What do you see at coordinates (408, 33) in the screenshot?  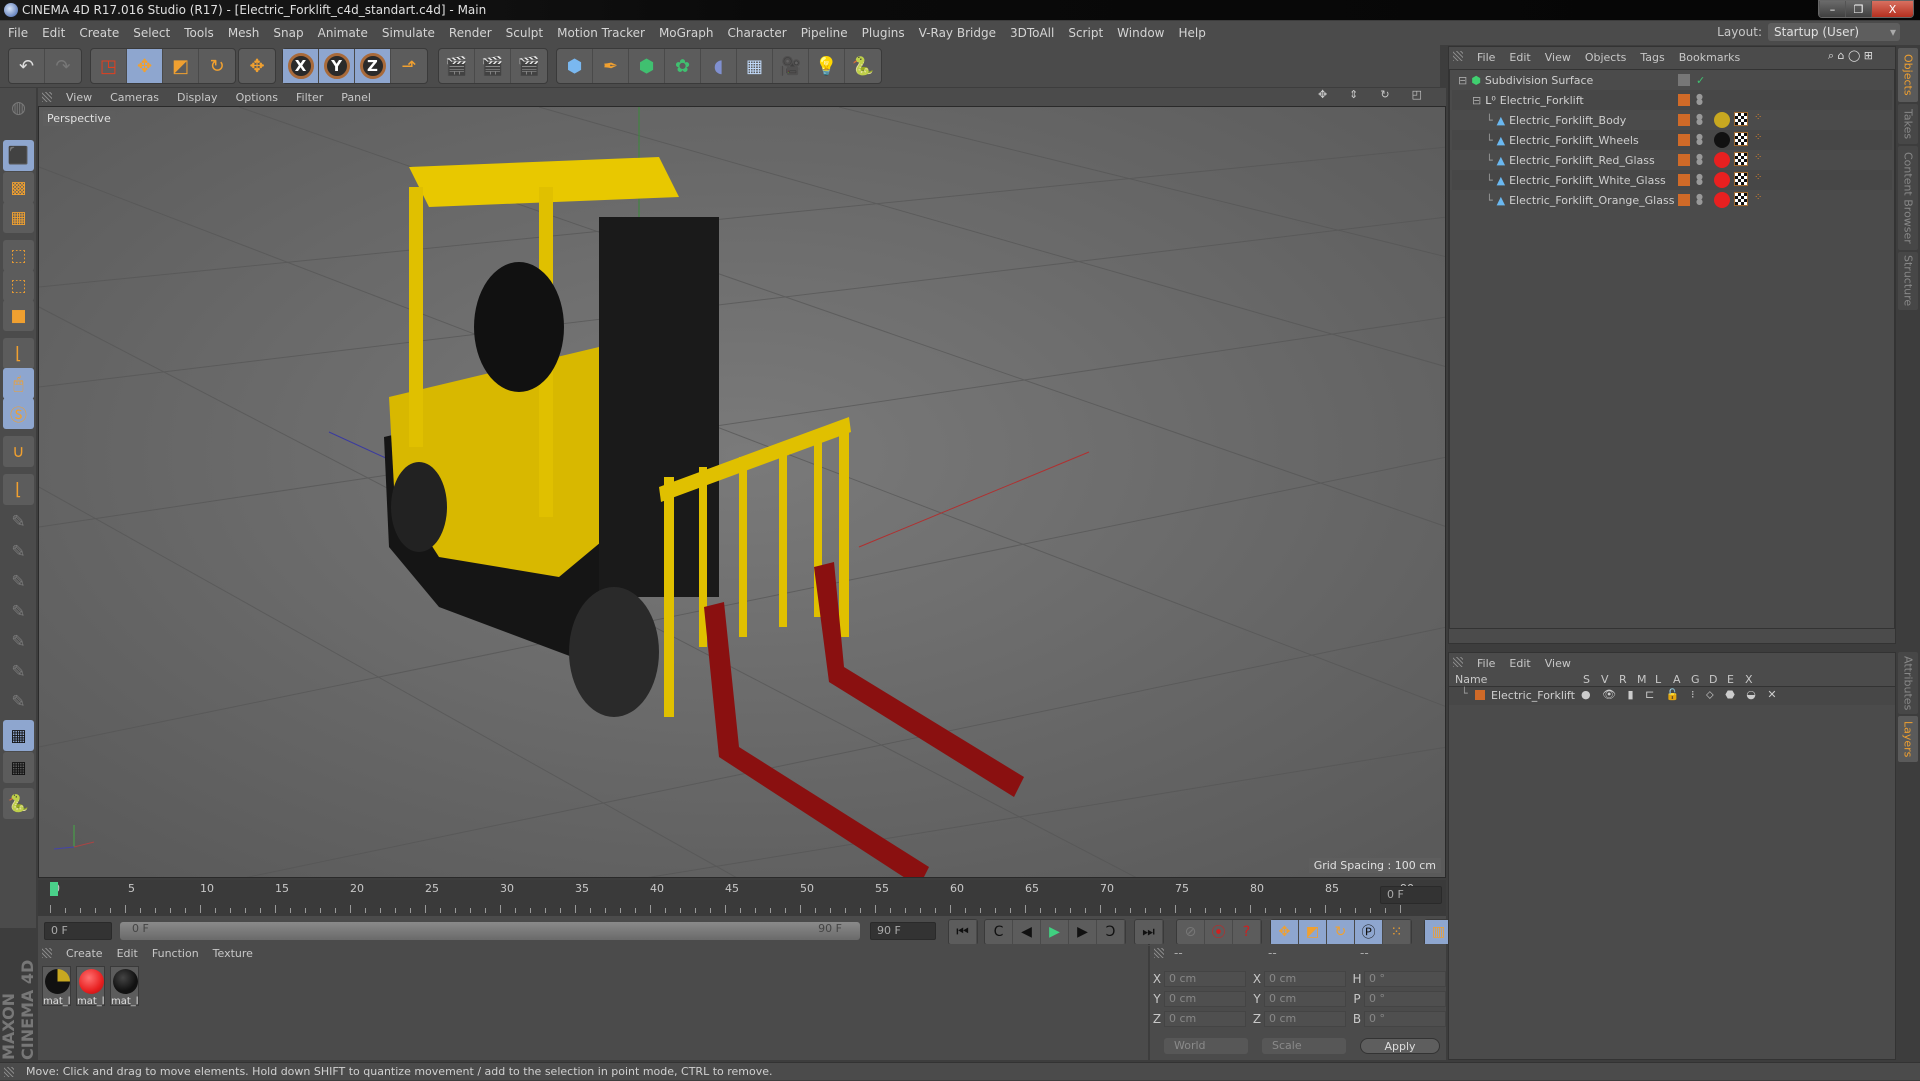 I see `menu-simulate: Simulate` at bounding box center [408, 33].